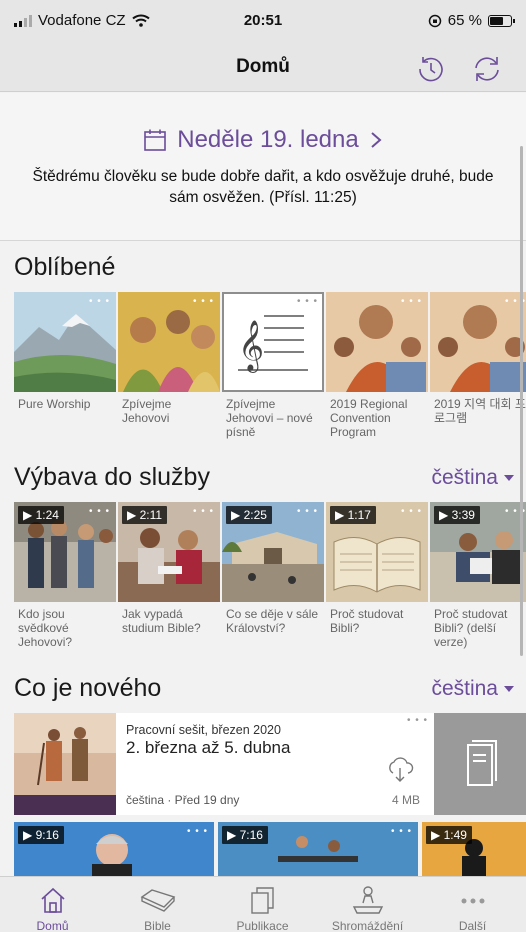 Image resolution: width=526 pixels, height=932 pixels. I want to click on thumbnail-new-songs: 𝄞, so click(273, 342).